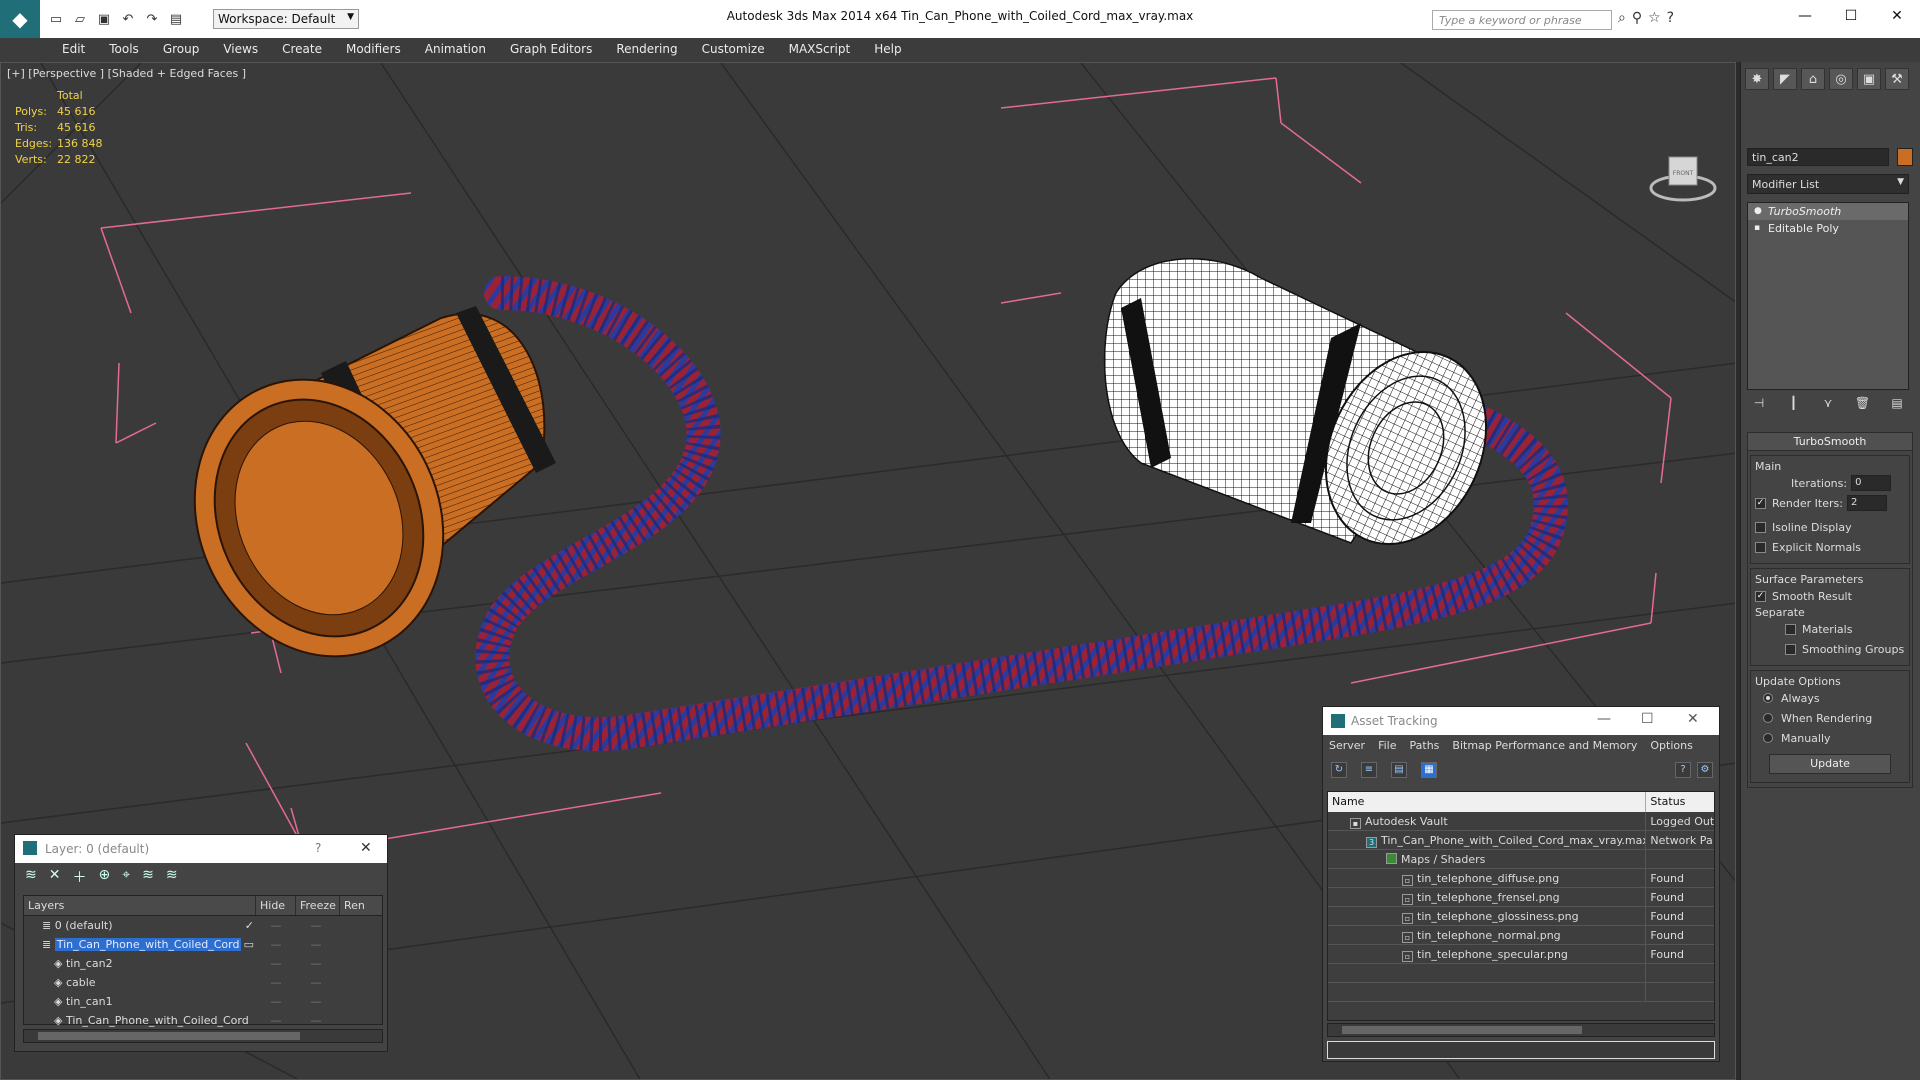  Describe the element at coordinates (1521, 721) in the screenshot. I see `asset-window-titlebar: Asset Tracking — ☐ ✕` at that location.